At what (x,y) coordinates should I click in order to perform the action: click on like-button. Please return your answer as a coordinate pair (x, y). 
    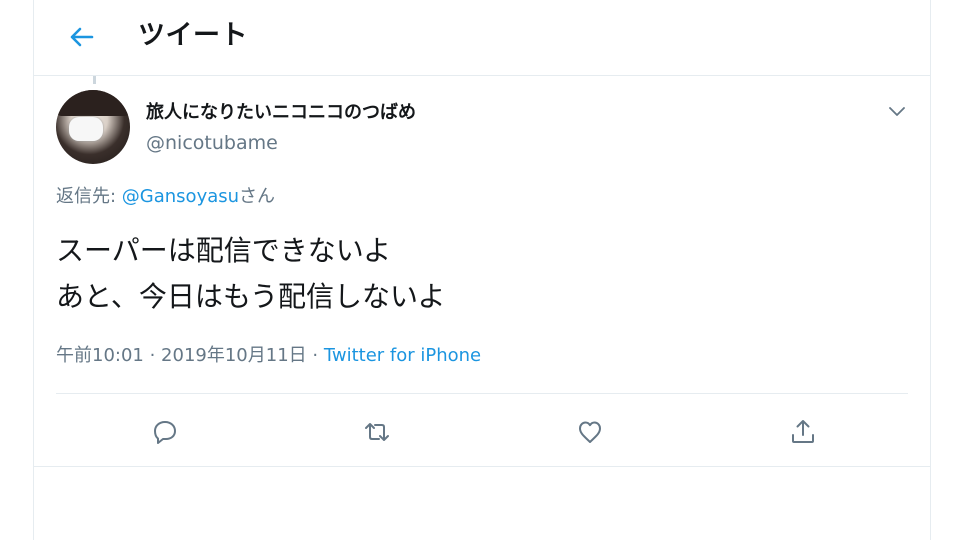
    Looking at the image, I should click on (590, 432).